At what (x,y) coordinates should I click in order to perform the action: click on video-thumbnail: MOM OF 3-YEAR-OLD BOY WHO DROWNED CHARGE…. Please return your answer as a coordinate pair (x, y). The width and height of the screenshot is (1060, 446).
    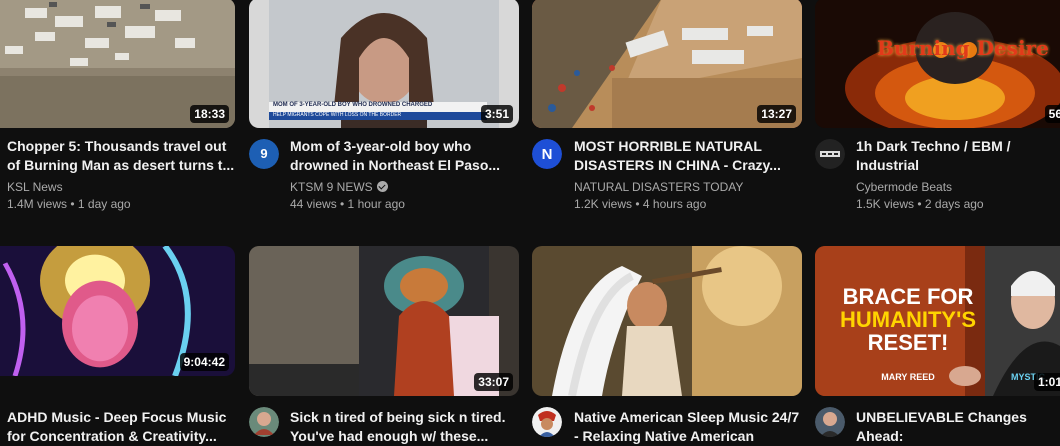
    Looking at the image, I should click on (384, 64).